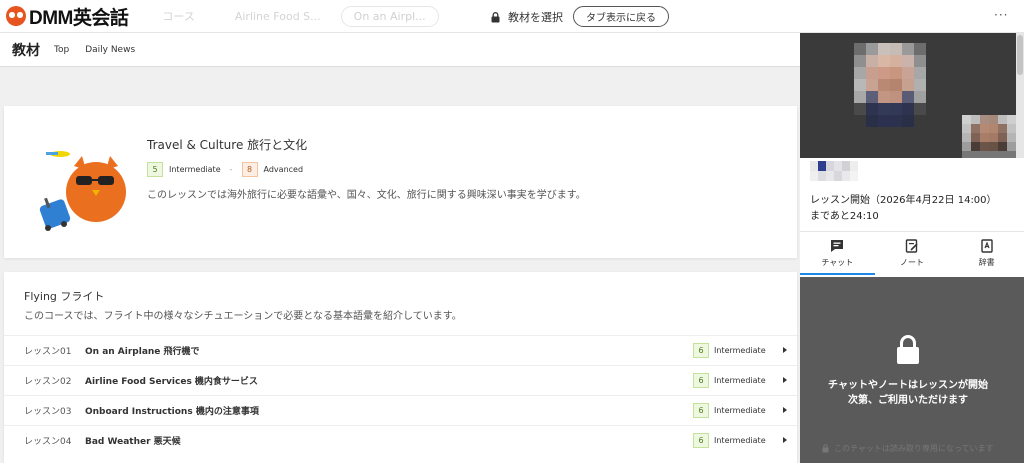  Describe the element at coordinates (834, 171) in the screenshot. I see `tutor-name-pixelated` at that location.